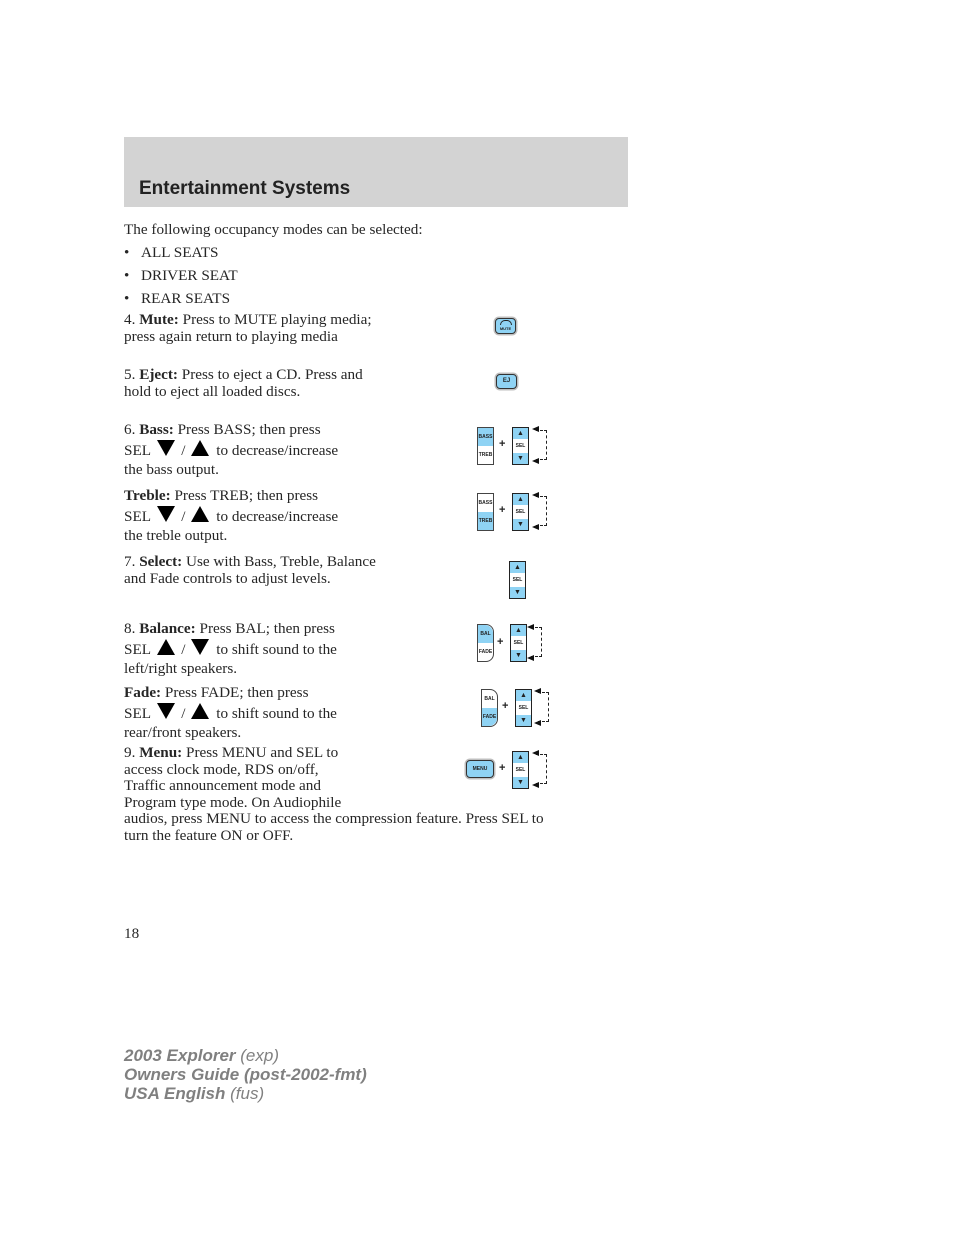 This screenshot has height=1235, width=954. I want to click on item-number: 5., so click(130, 374).